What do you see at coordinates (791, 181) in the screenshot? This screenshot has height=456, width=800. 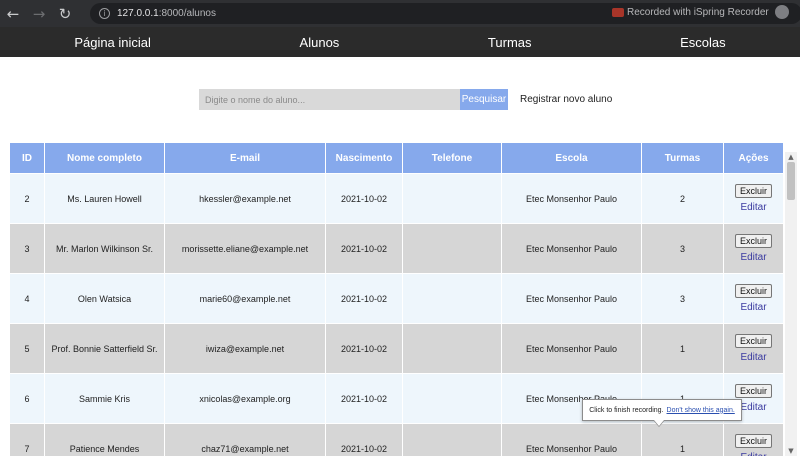 I see `scrollbar-thumb` at bounding box center [791, 181].